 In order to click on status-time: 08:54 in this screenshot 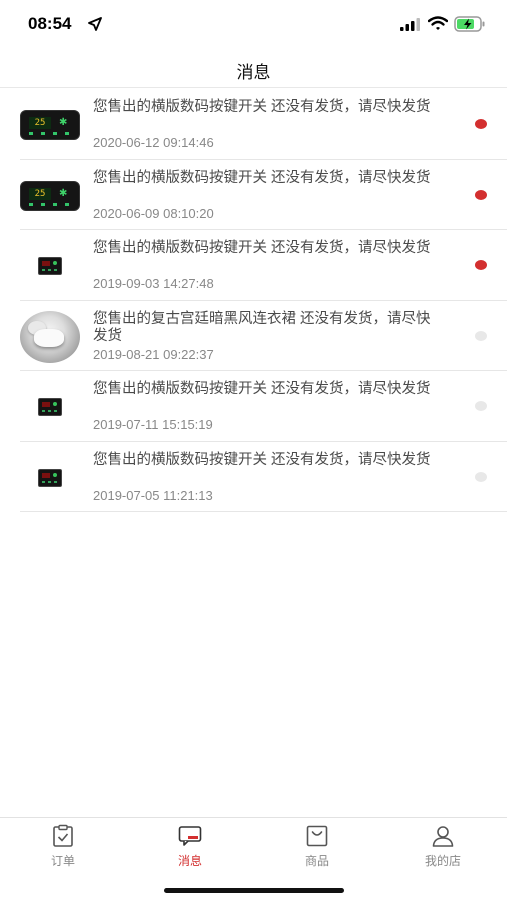, I will do `click(50, 23)`.